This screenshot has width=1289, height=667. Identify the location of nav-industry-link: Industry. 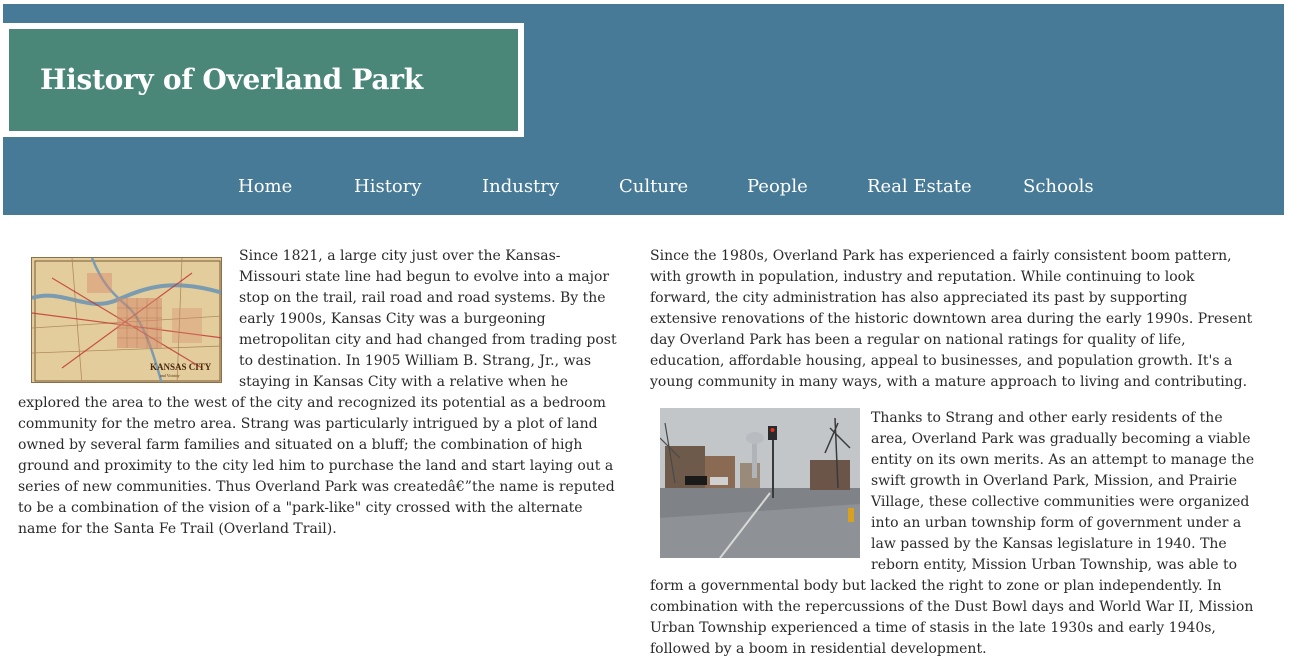
(520, 186).